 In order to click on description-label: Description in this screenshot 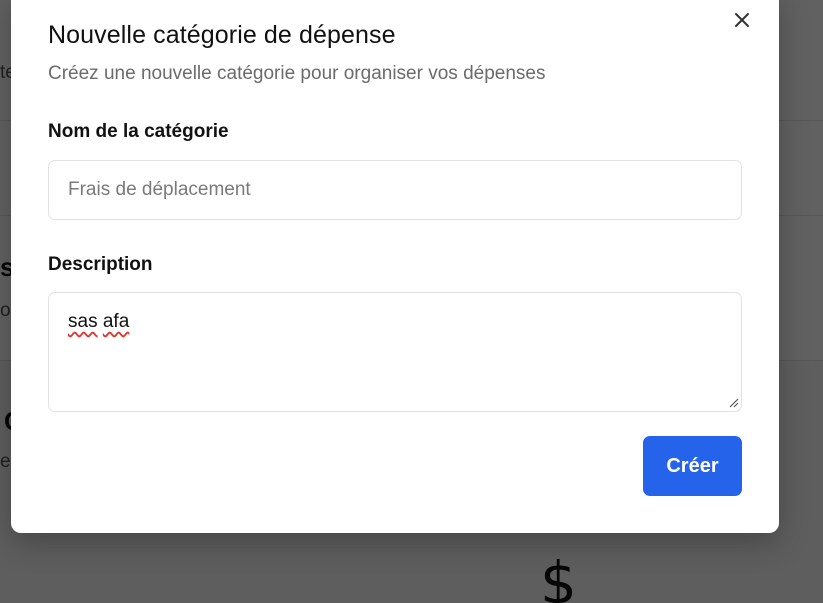, I will do `click(100, 264)`.